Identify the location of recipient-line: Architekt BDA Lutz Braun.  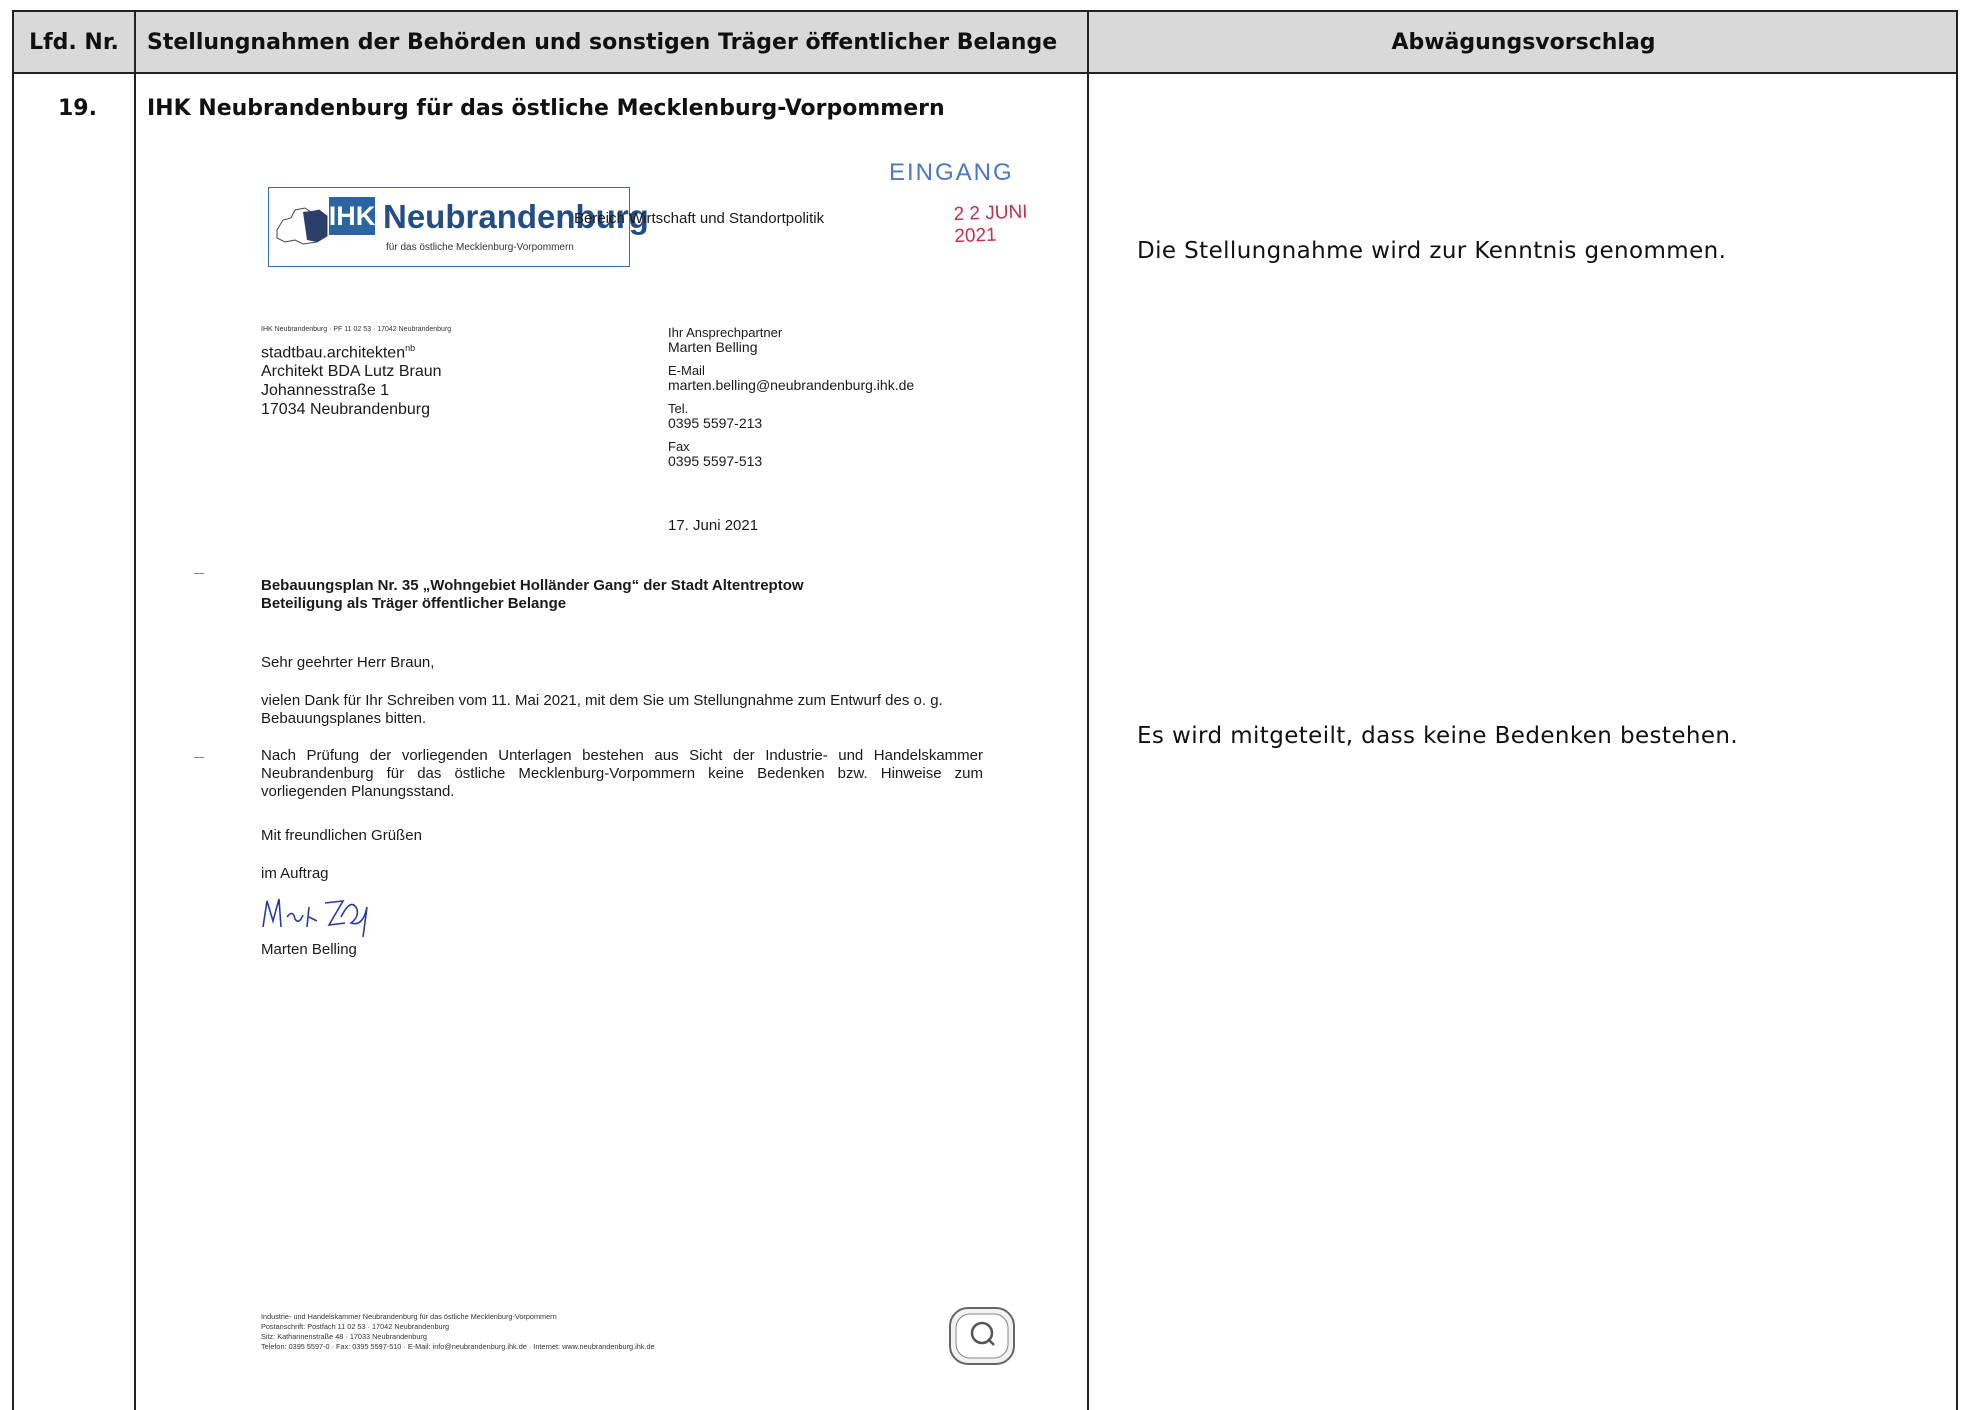
(351, 372).